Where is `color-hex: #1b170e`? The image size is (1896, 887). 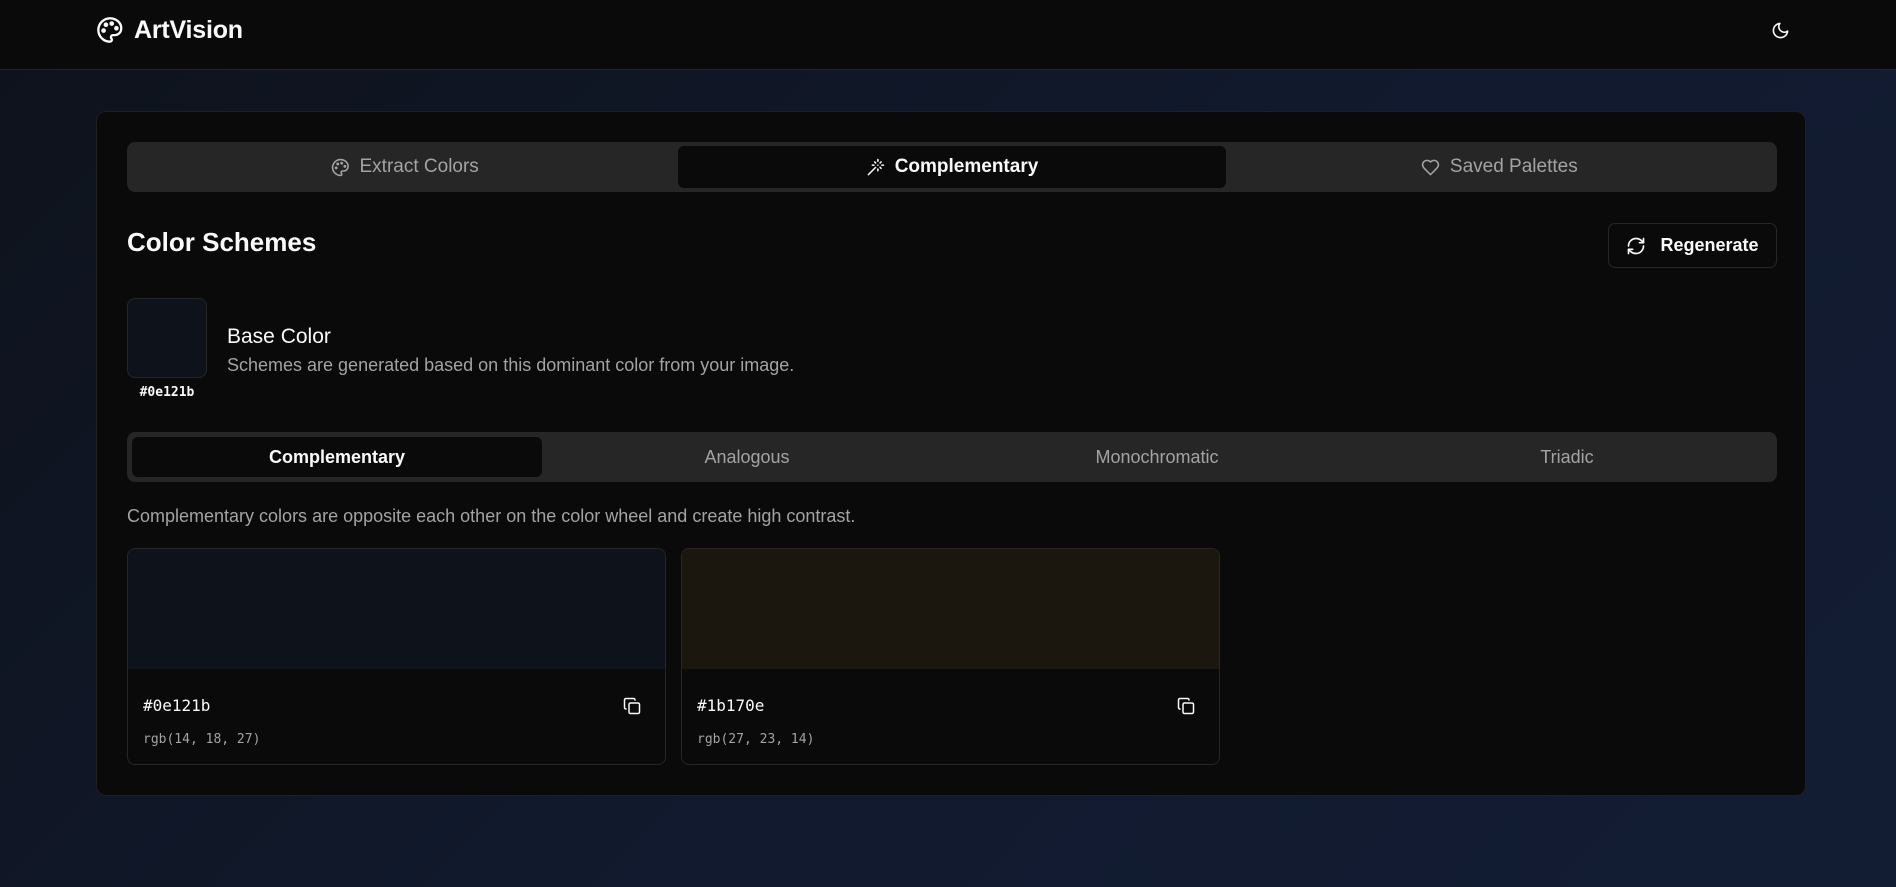 color-hex: #1b170e is located at coordinates (731, 705).